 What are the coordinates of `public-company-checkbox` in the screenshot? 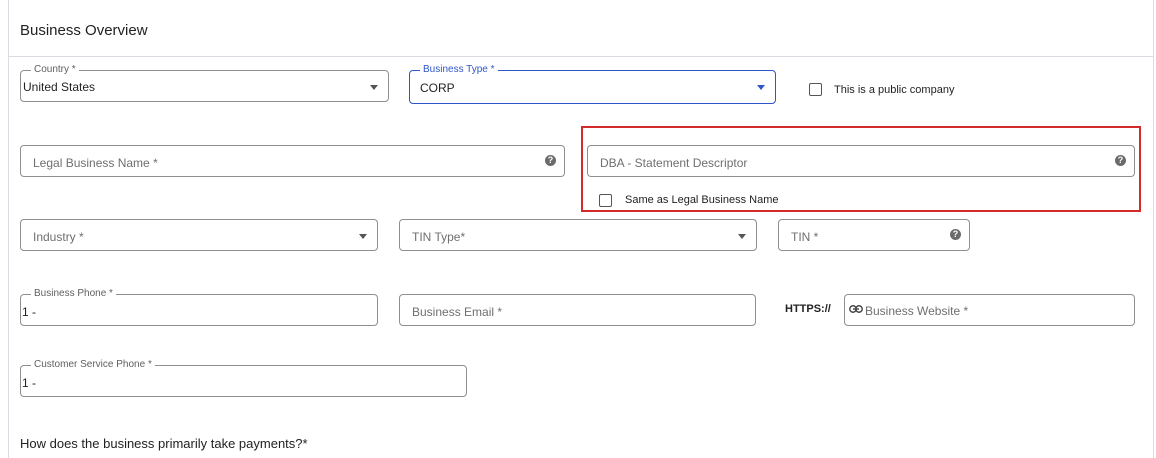 It's located at (815, 89).